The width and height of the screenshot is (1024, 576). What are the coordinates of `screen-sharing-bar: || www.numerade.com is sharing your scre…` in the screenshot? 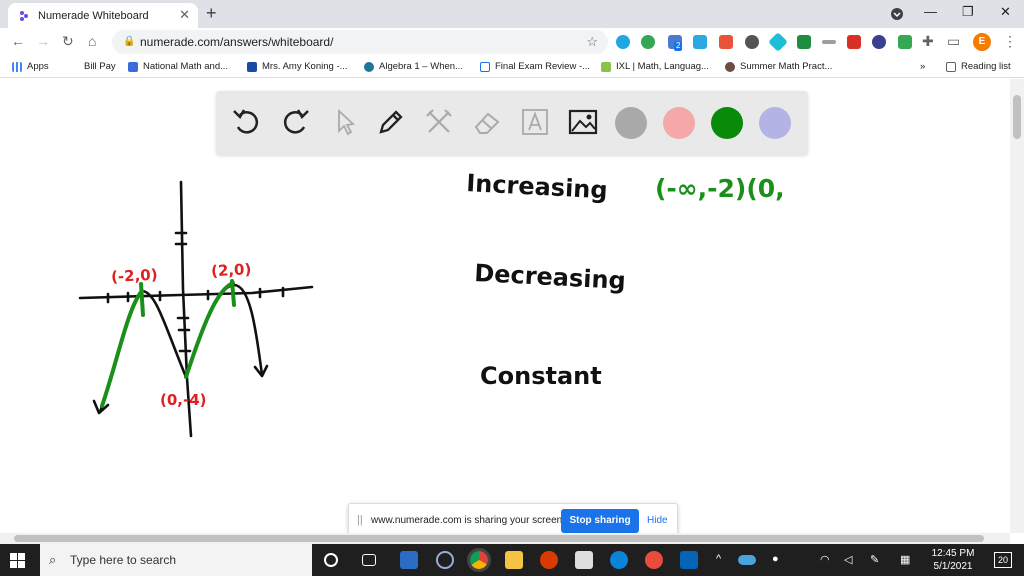 It's located at (513, 520).